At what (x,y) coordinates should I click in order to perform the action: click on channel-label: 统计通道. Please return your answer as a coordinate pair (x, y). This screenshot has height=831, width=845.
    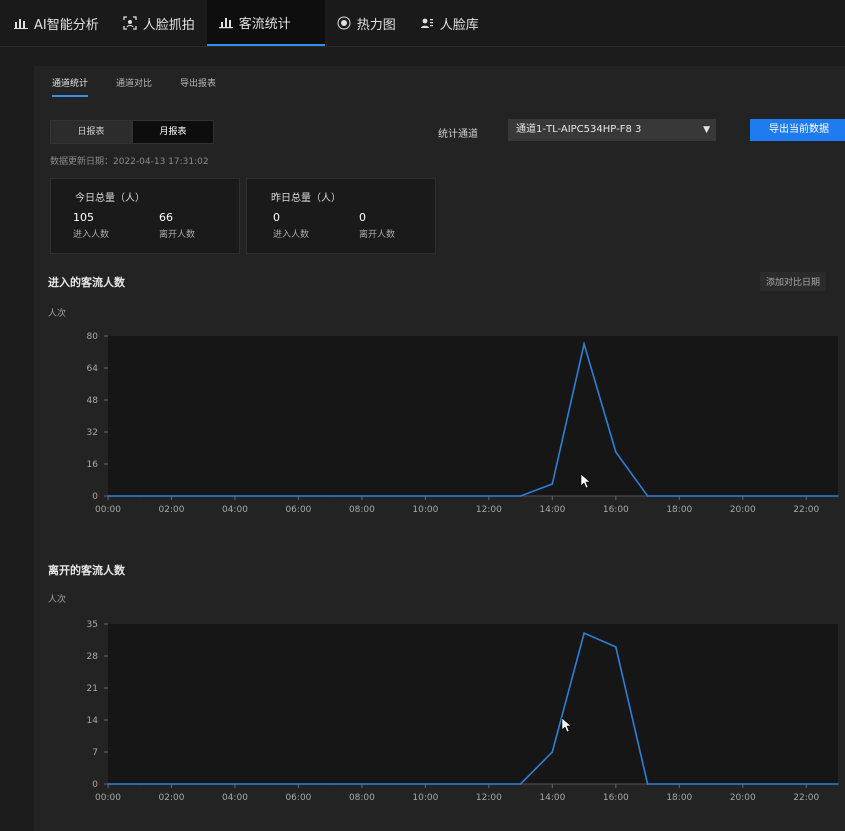
    Looking at the image, I should click on (458, 134).